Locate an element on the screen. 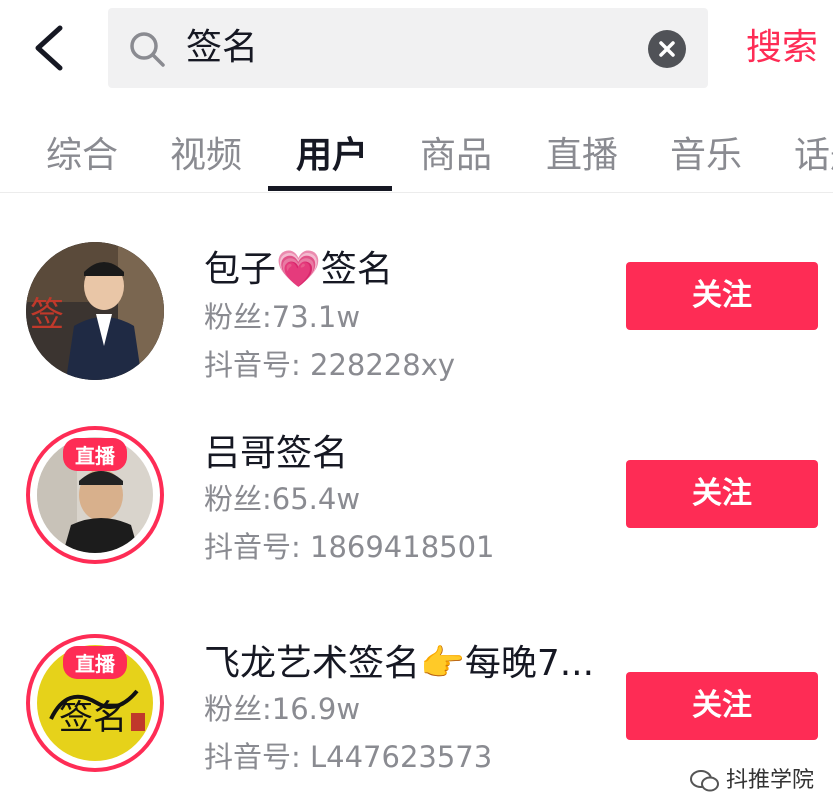 The width and height of the screenshot is (833, 807). follower-count: 粉丝:16.9w is located at coordinates (282, 709).